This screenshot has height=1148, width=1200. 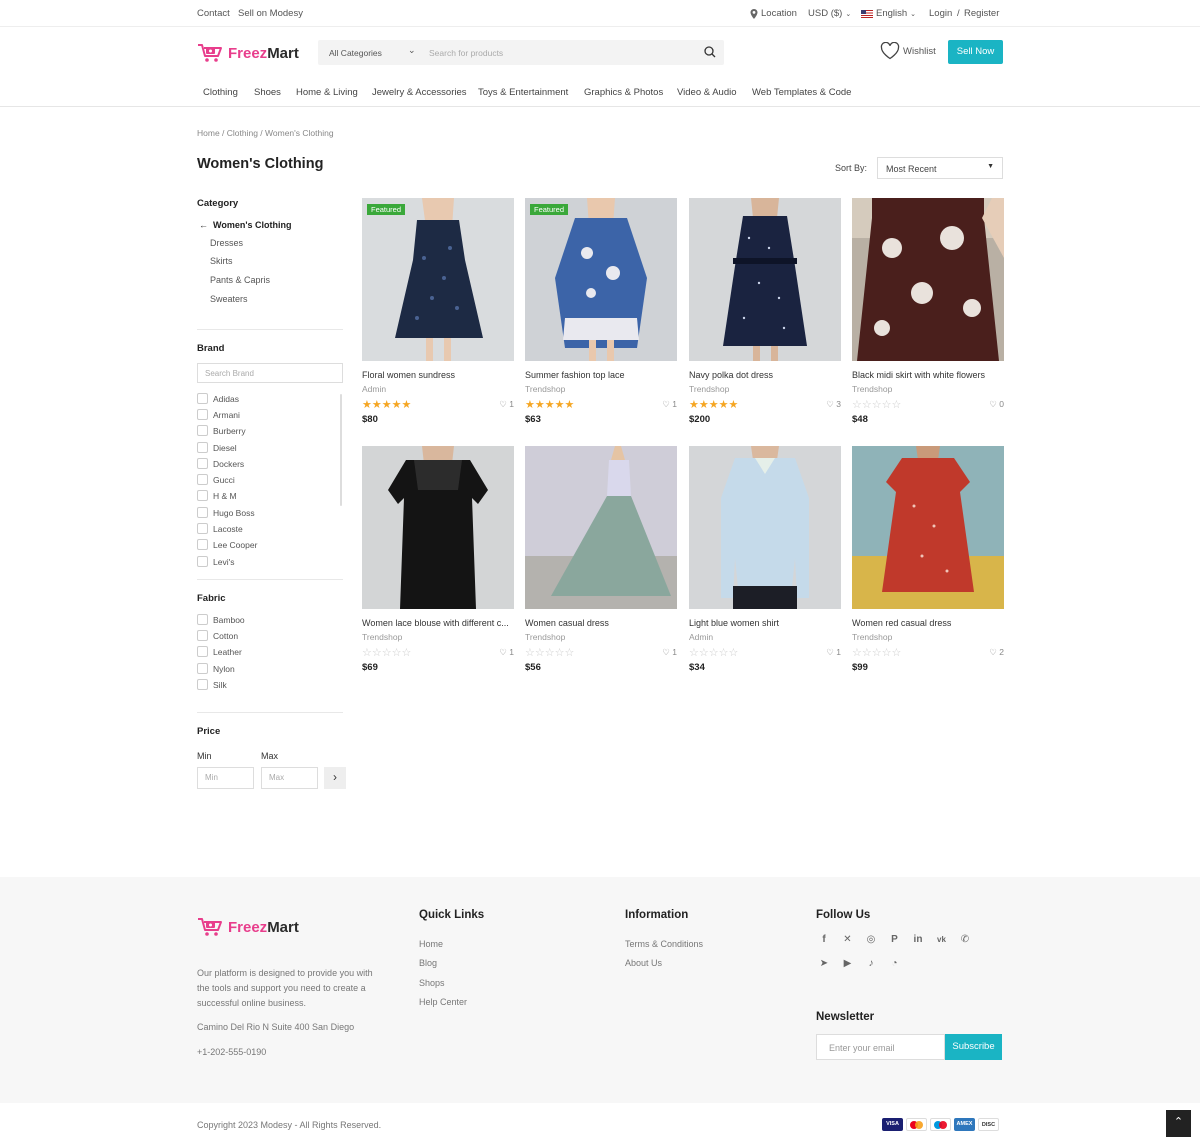 What do you see at coordinates (221, 430) in the screenshot?
I see `brand-option: Burberry` at bounding box center [221, 430].